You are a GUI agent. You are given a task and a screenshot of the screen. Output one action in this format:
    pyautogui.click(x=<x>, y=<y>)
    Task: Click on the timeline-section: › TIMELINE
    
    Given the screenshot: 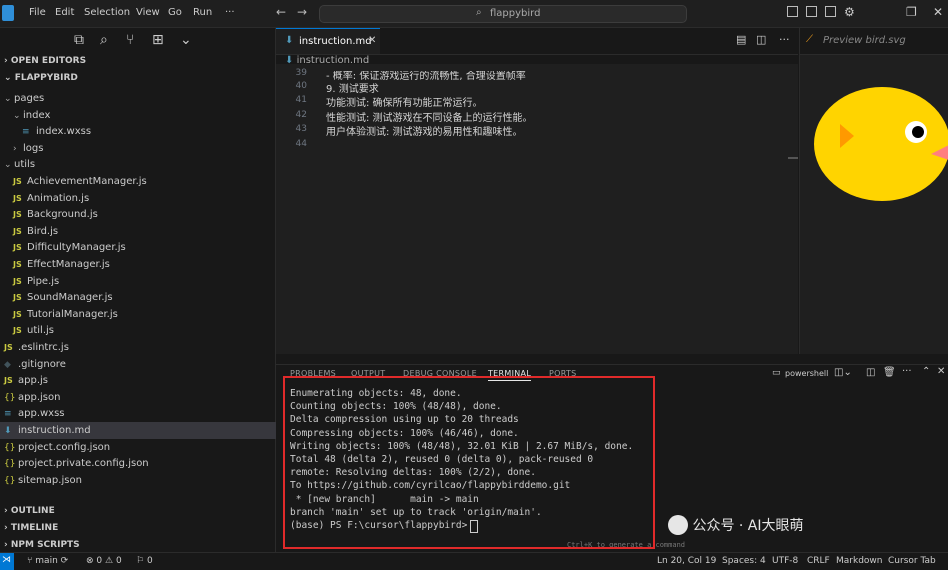 What is the action you would take?
    pyautogui.click(x=31, y=528)
    